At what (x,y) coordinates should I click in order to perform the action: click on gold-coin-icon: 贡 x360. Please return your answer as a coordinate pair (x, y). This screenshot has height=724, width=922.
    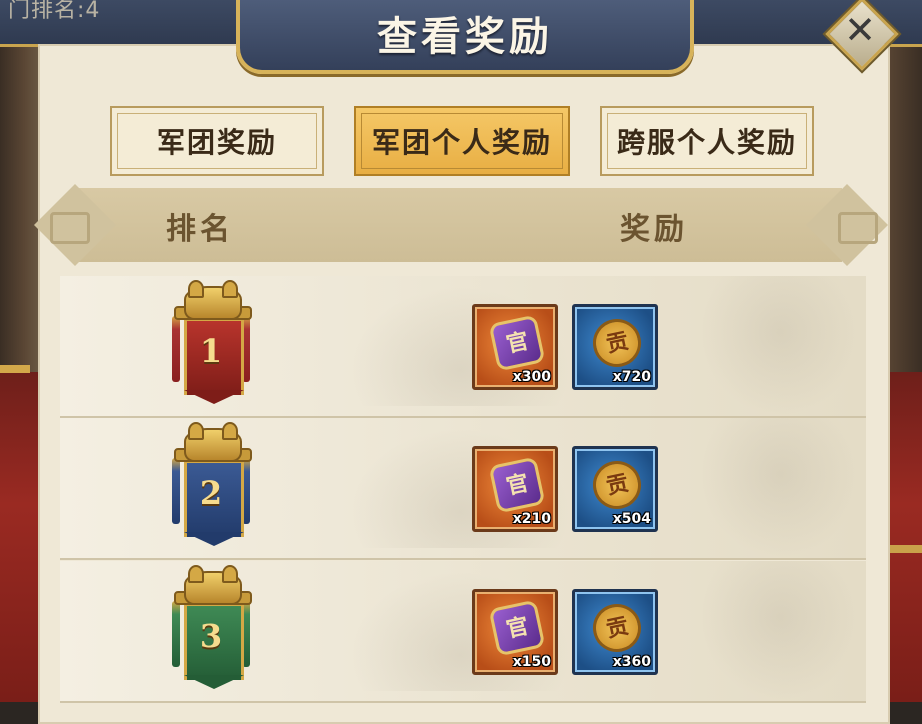
    Looking at the image, I should click on (615, 632).